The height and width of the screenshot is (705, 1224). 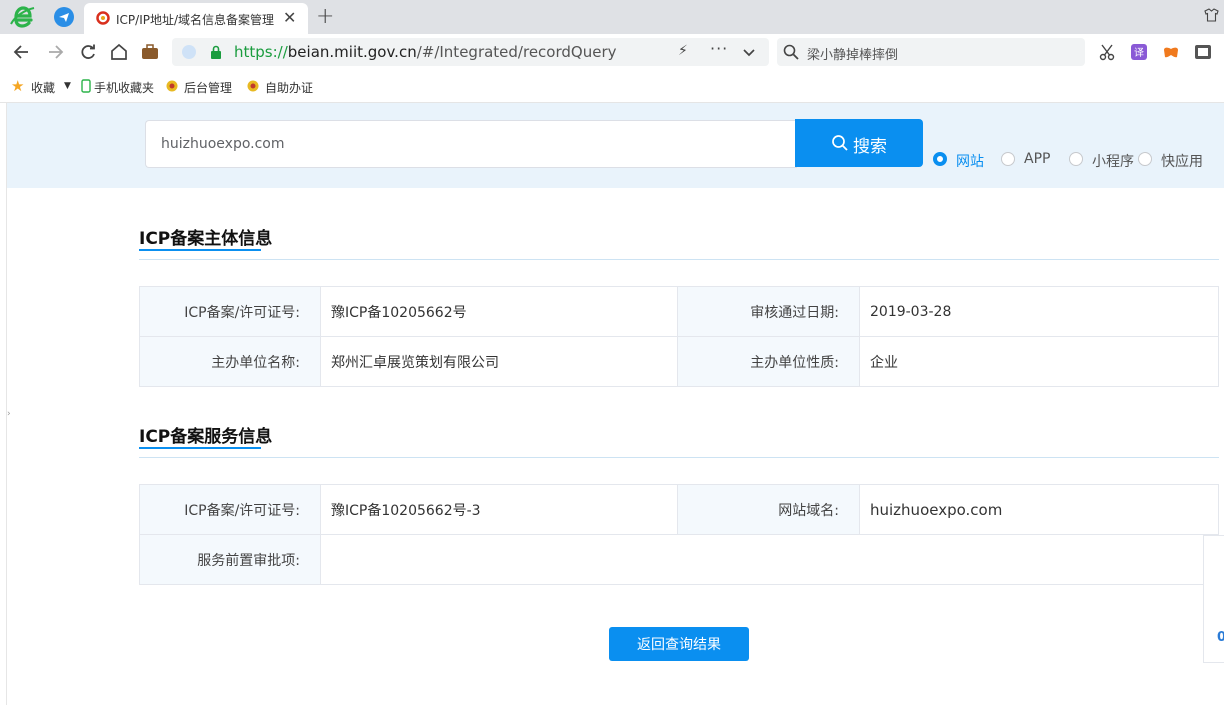 What do you see at coordinates (223, 144) in the screenshot?
I see `domain-search-value: huizhuoexpo.com` at bounding box center [223, 144].